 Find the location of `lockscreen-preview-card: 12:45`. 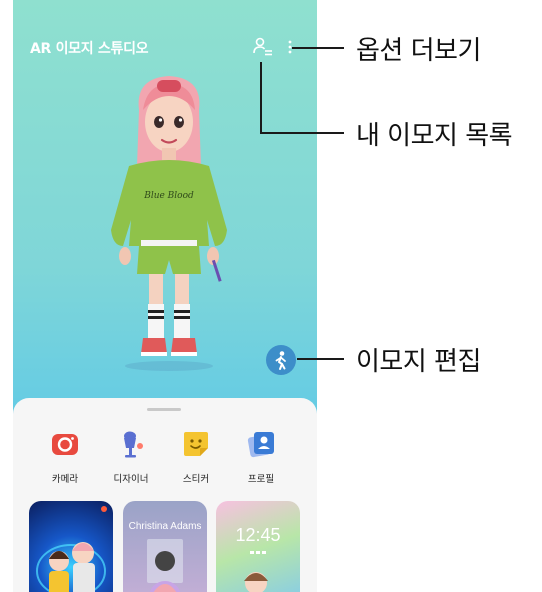

lockscreen-preview-card: 12:45 is located at coordinates (258, 546).